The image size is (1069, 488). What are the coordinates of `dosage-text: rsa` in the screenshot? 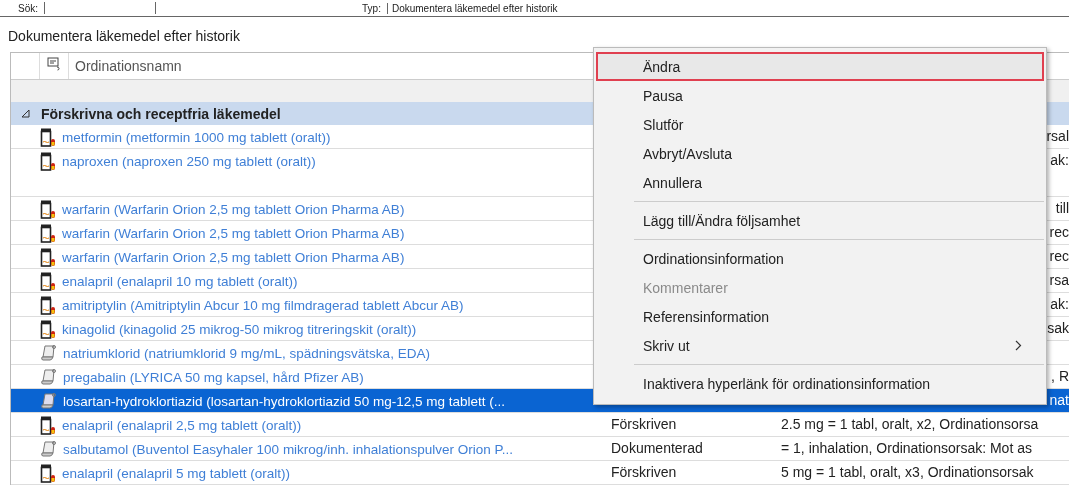 It's located at (1059, 280).